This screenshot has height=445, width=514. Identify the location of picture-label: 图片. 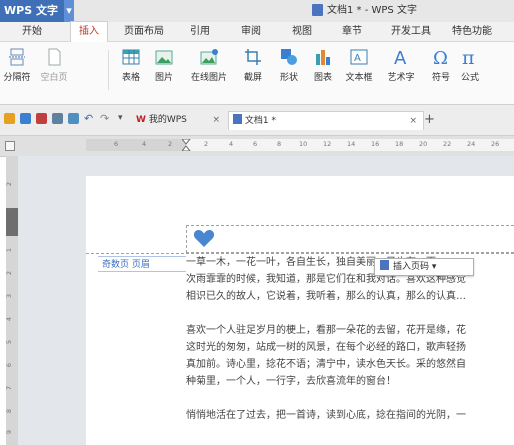
(163, 78).